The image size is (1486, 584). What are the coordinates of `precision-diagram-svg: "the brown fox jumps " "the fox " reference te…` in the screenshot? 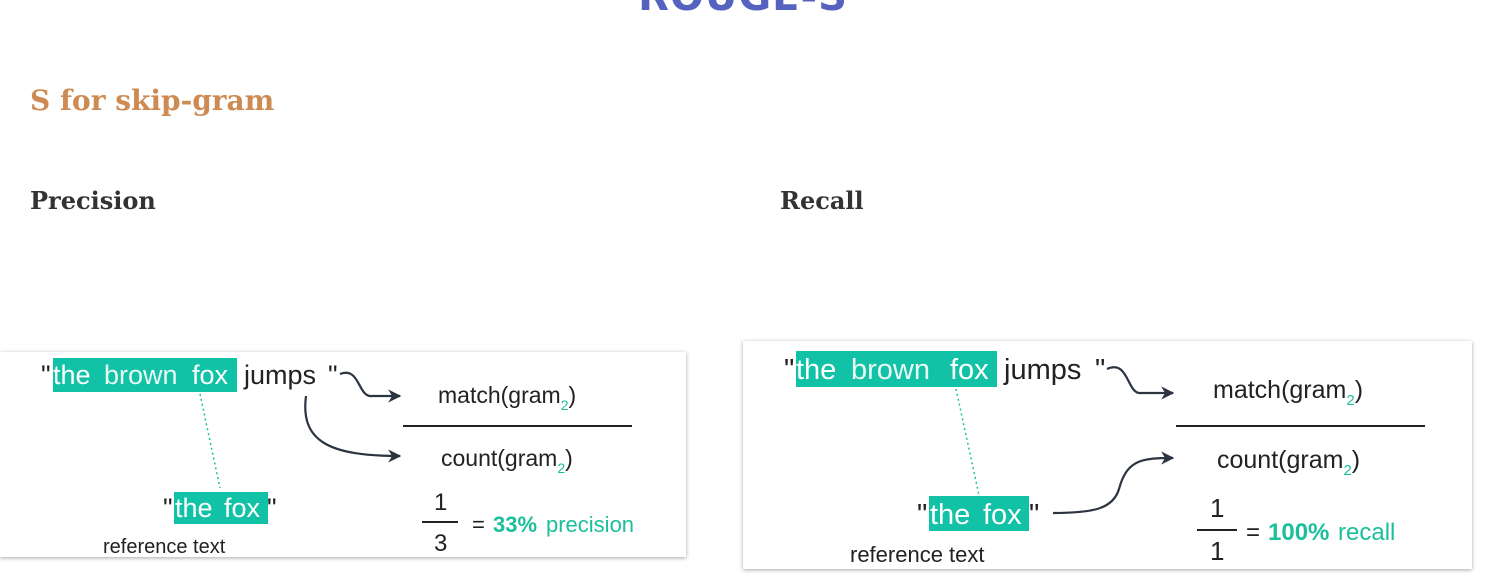 It's located at (337, 458).